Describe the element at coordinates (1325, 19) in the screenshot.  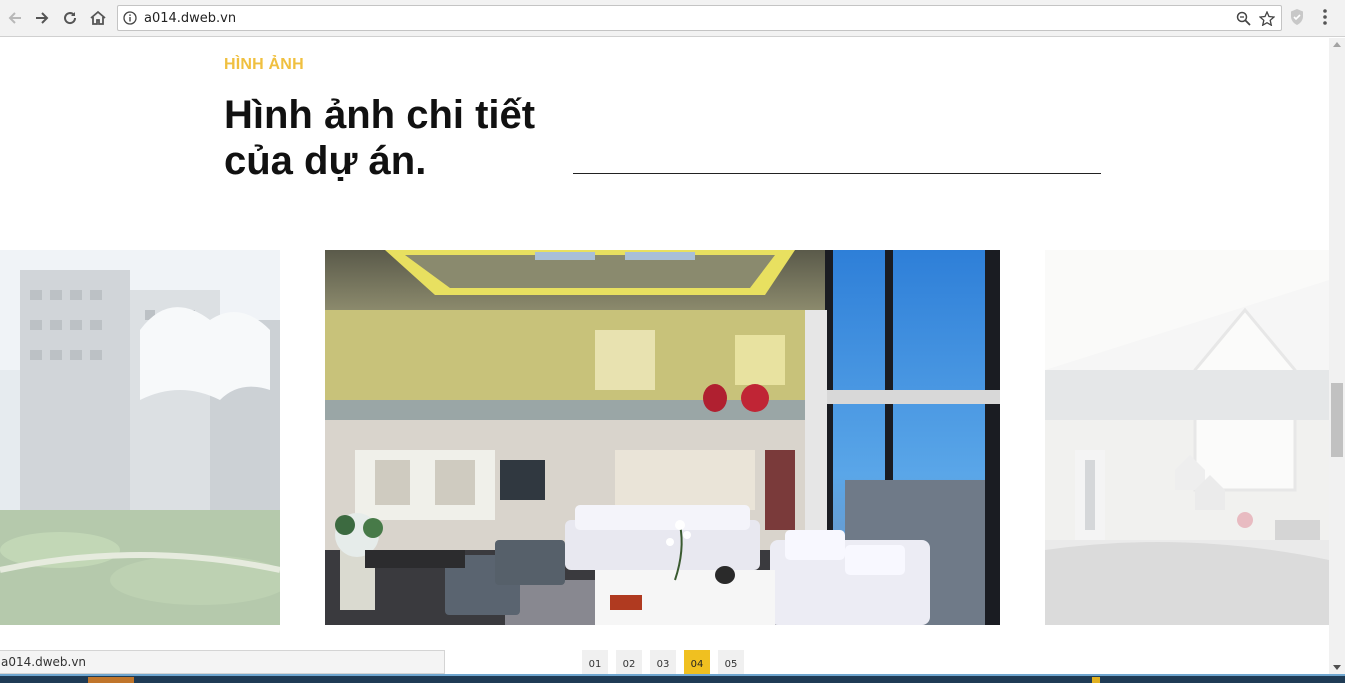
I see `menu-kebab-icon` at that location.